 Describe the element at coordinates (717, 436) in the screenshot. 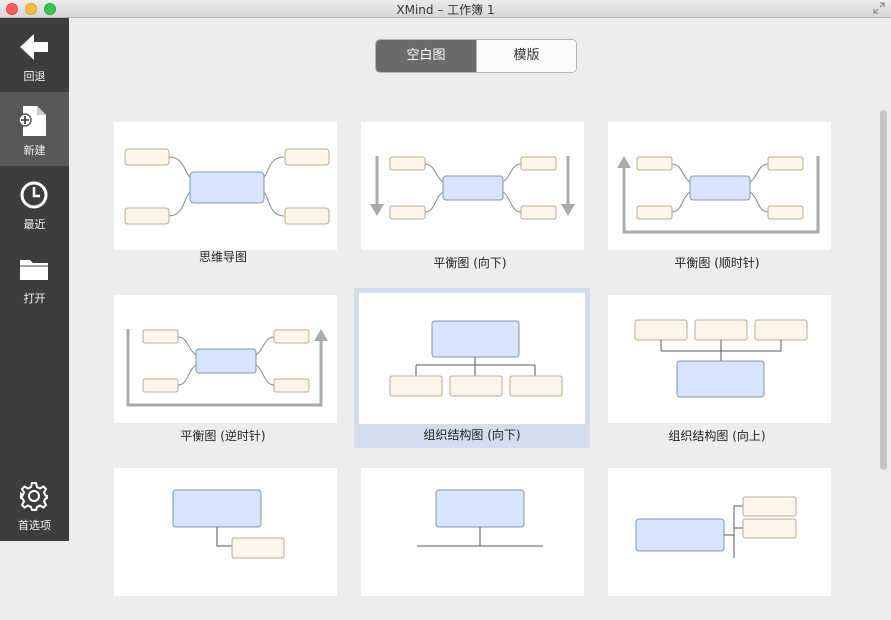

I see `template-label: 组织结构图 (向上)` at that location.